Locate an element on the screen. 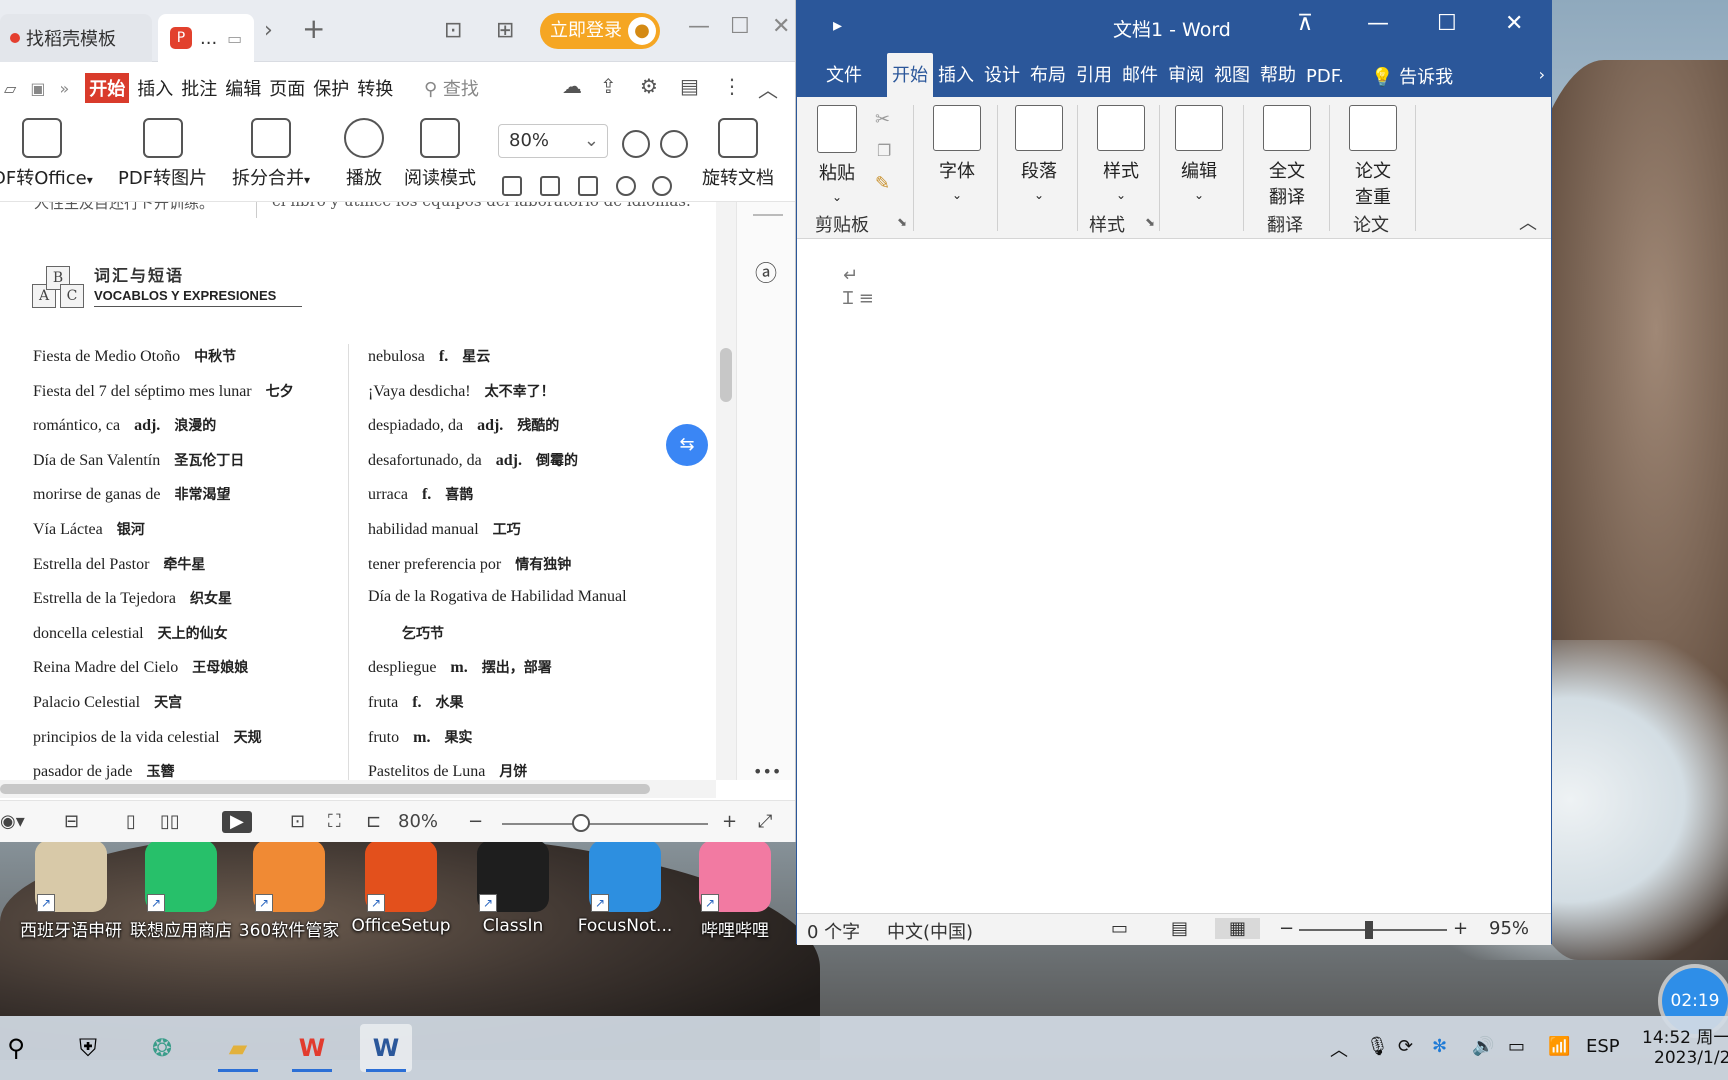  word-app-icon: W is located at coordinates (386, 1048).